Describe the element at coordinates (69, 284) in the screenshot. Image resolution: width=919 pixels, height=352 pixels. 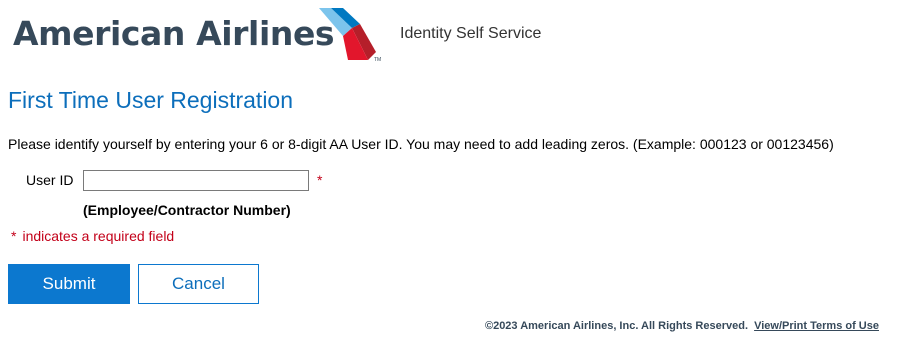
I see `submit-button: Submit` at that location.